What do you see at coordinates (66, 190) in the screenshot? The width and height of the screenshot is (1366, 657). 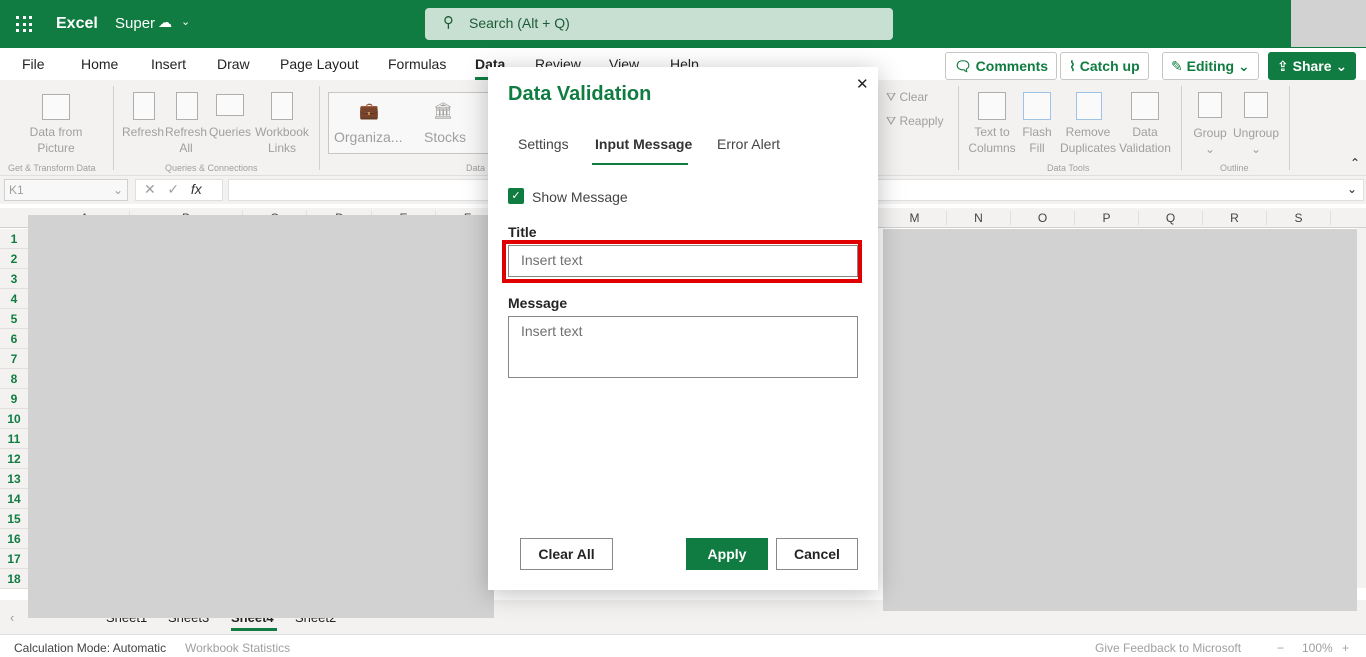 I see `name-box: K1 ⌄` at bounding box center [66, 190].